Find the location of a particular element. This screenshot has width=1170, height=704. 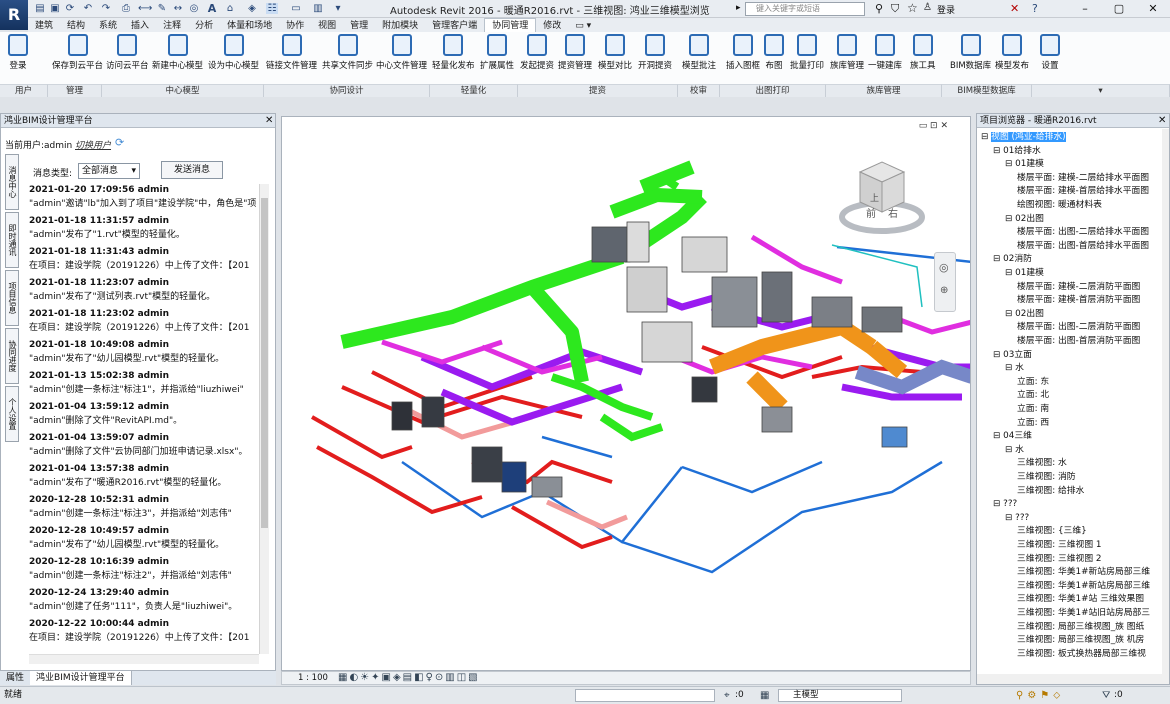

tab-10: 附加模块 is located at coordinates (400, 26).